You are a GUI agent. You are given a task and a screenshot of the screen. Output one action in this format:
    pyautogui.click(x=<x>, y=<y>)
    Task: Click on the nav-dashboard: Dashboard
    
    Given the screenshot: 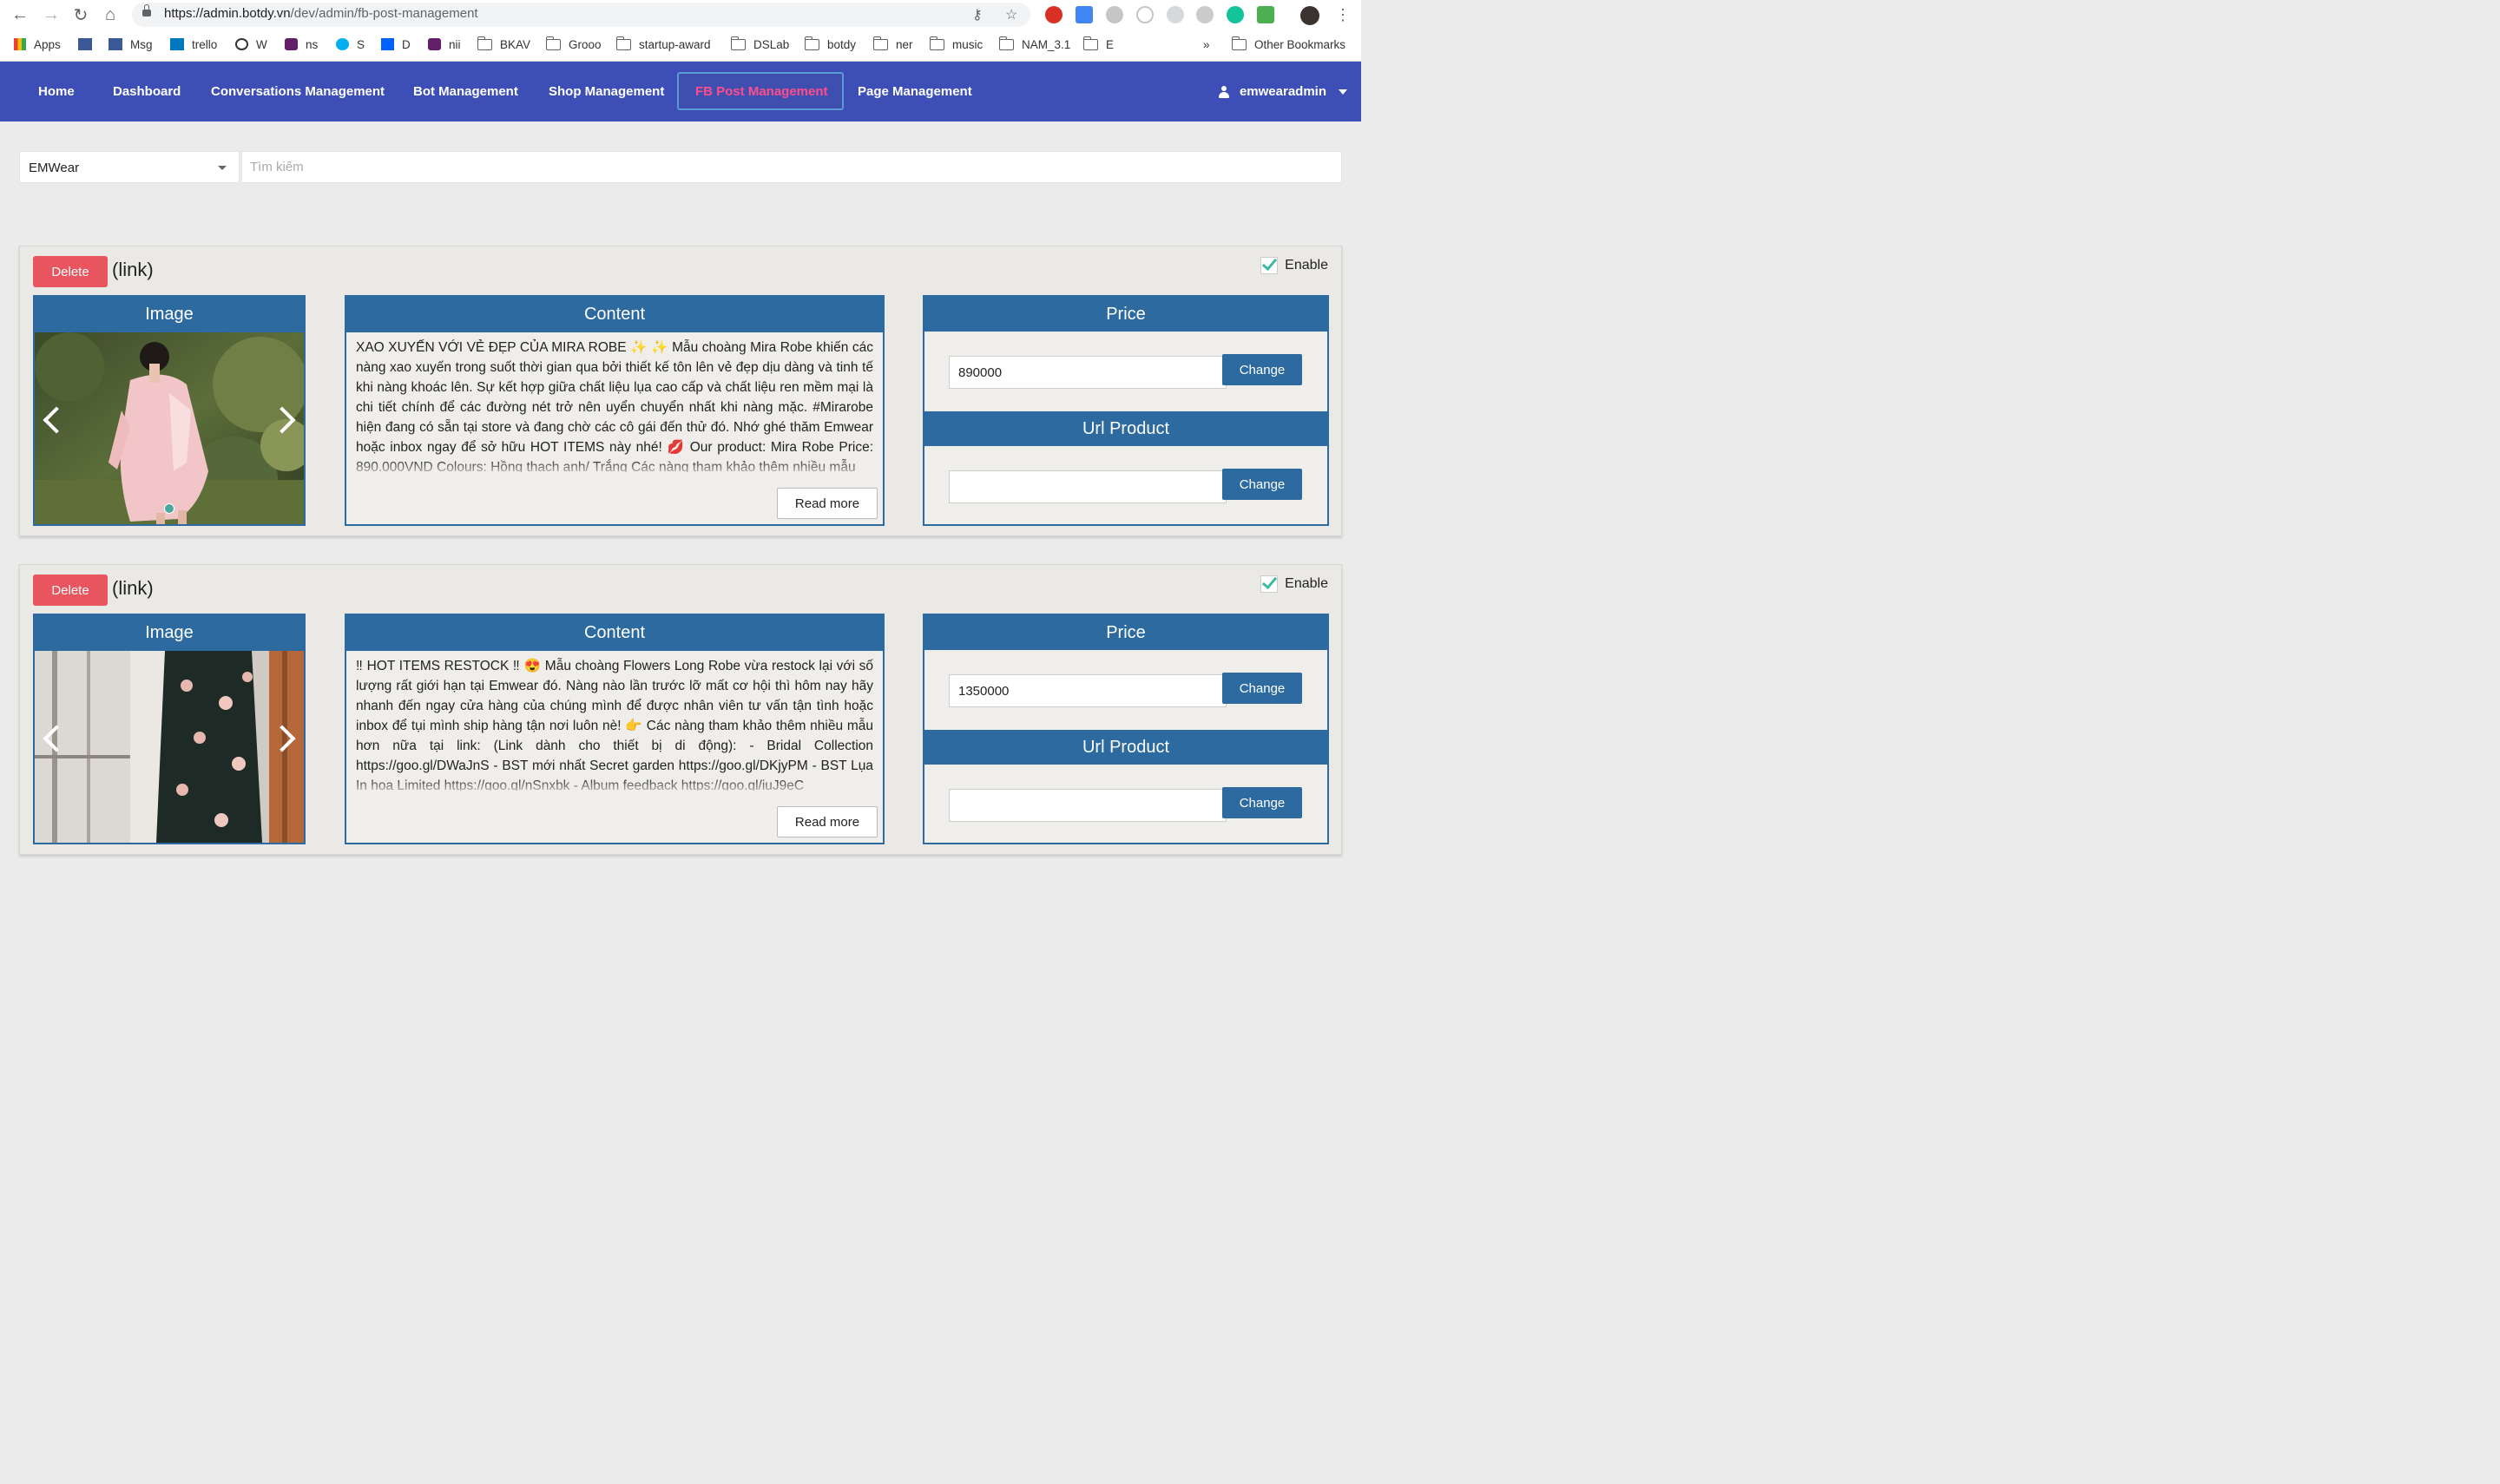 What is the action you would take?
    pyautogui.click(x=147, y=91)
    